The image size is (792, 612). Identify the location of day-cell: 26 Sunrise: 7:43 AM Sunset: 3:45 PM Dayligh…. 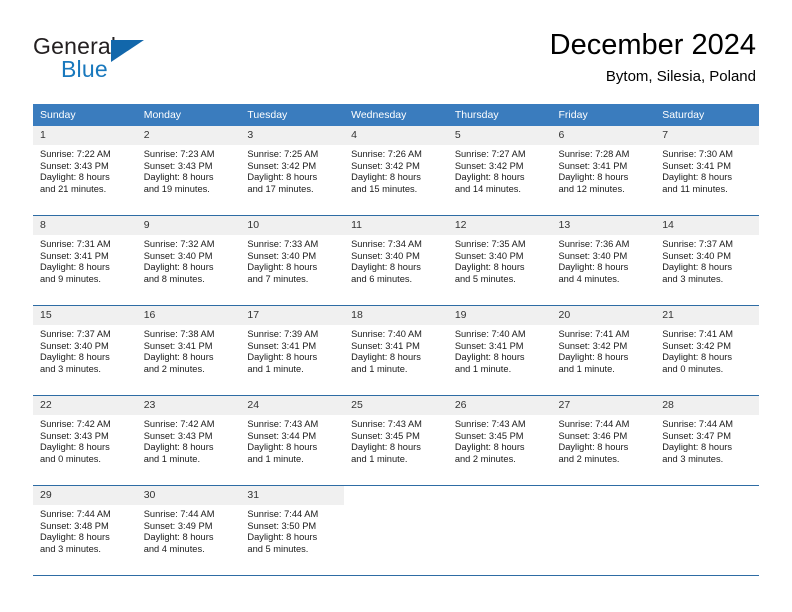
(499, 440).